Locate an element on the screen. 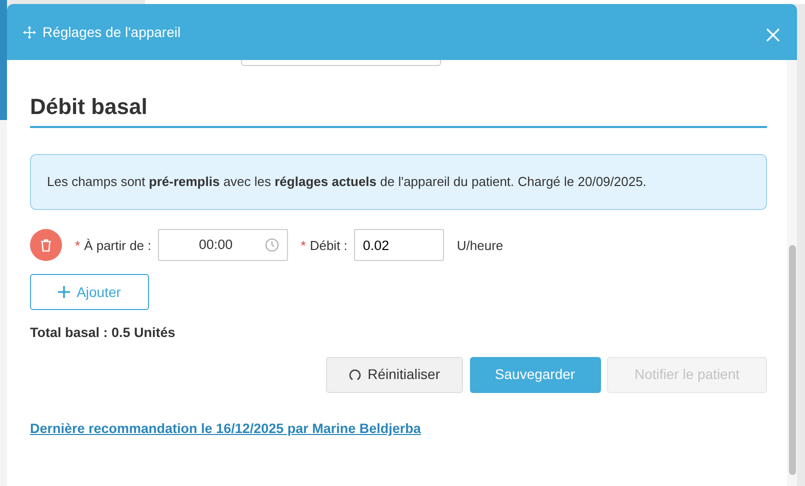 This screenshot has width=805, height=486. start-time-label: À partir de : is located at coordinates (118, 245).